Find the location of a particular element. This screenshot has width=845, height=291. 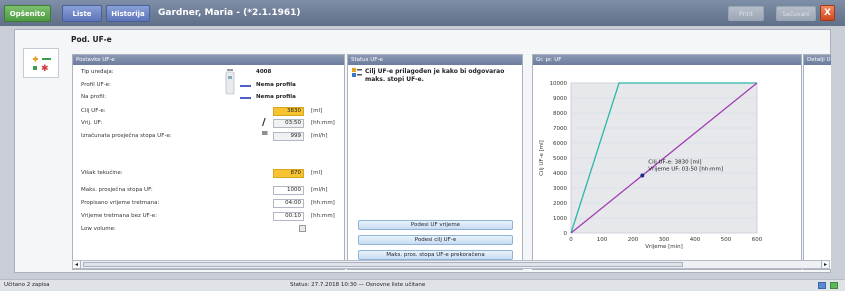

x-tick-label: 400 is located at coordinates (695, 240).